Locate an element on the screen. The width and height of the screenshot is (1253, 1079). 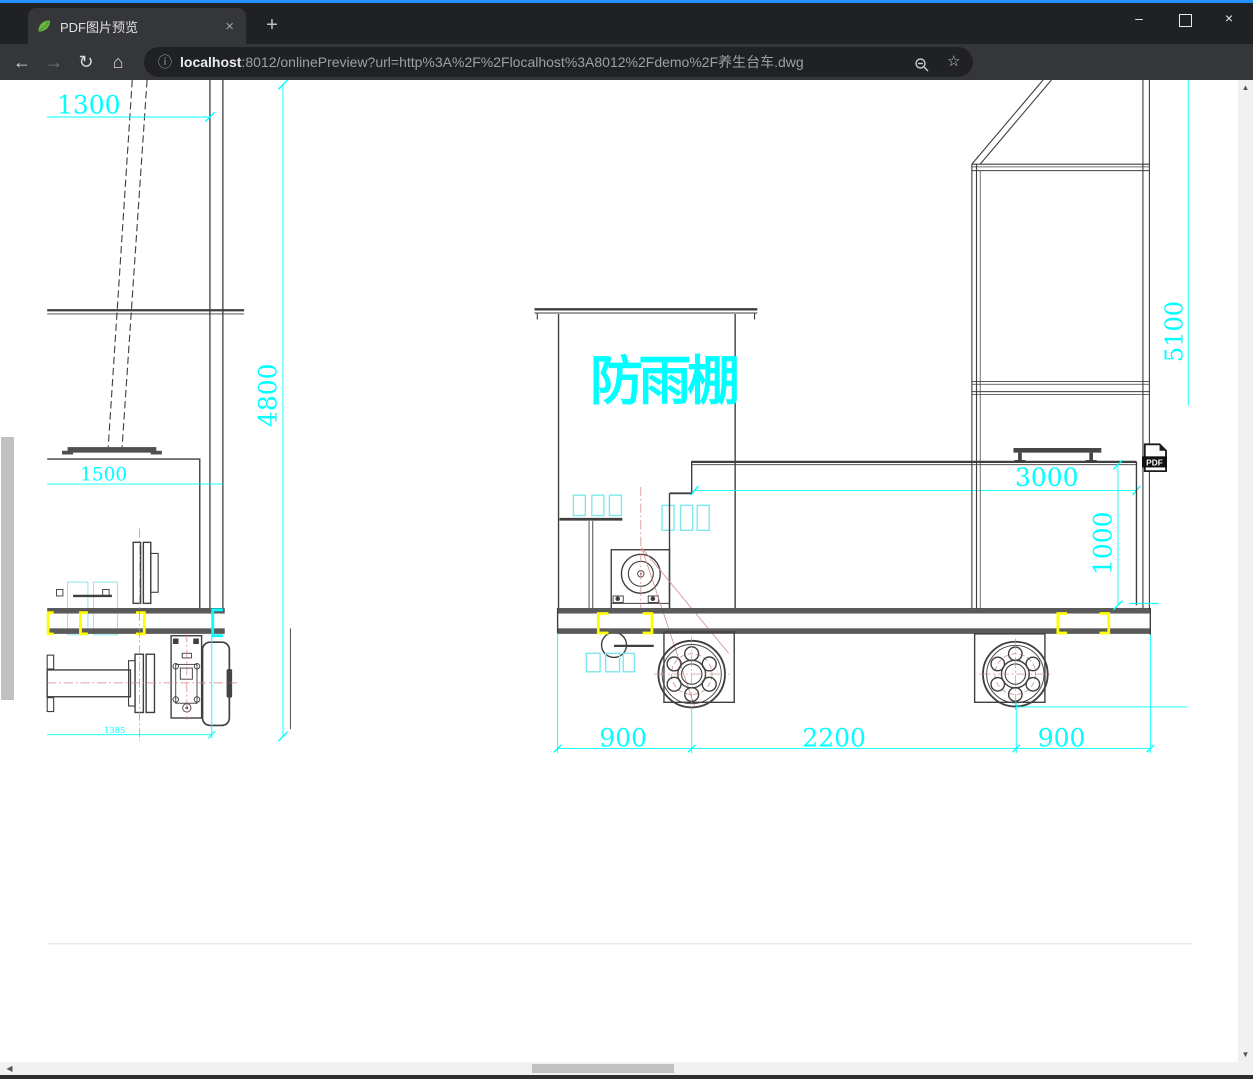
rain-shelter-annotation: 防雨棚 is located at coordinates (665, 381).